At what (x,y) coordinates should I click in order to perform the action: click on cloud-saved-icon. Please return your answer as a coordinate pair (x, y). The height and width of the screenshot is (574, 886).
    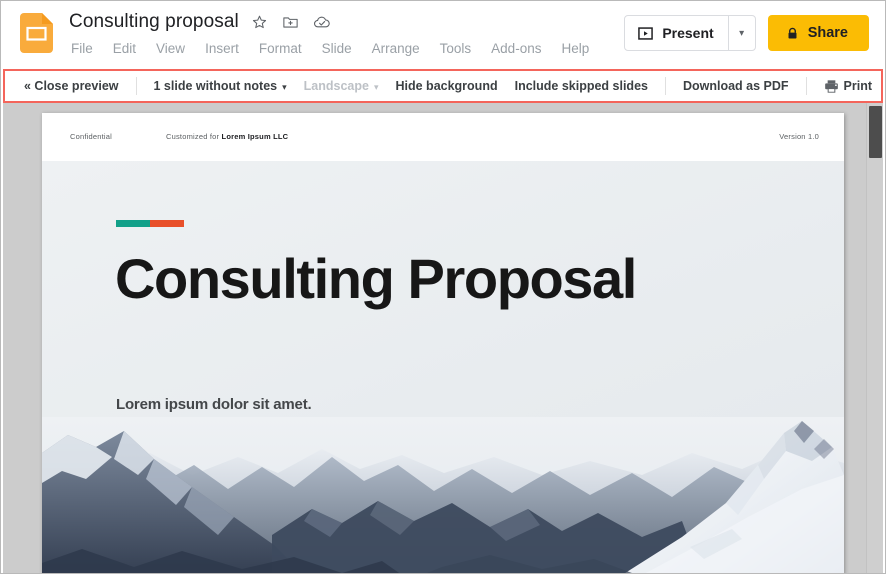
    Looking at the image, I should click on (322, 22).